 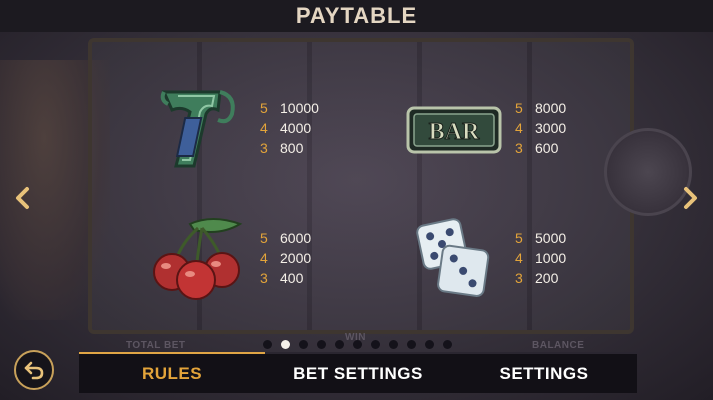 I want to click on payout-row: 4 3000, so click(x=540, y=128).